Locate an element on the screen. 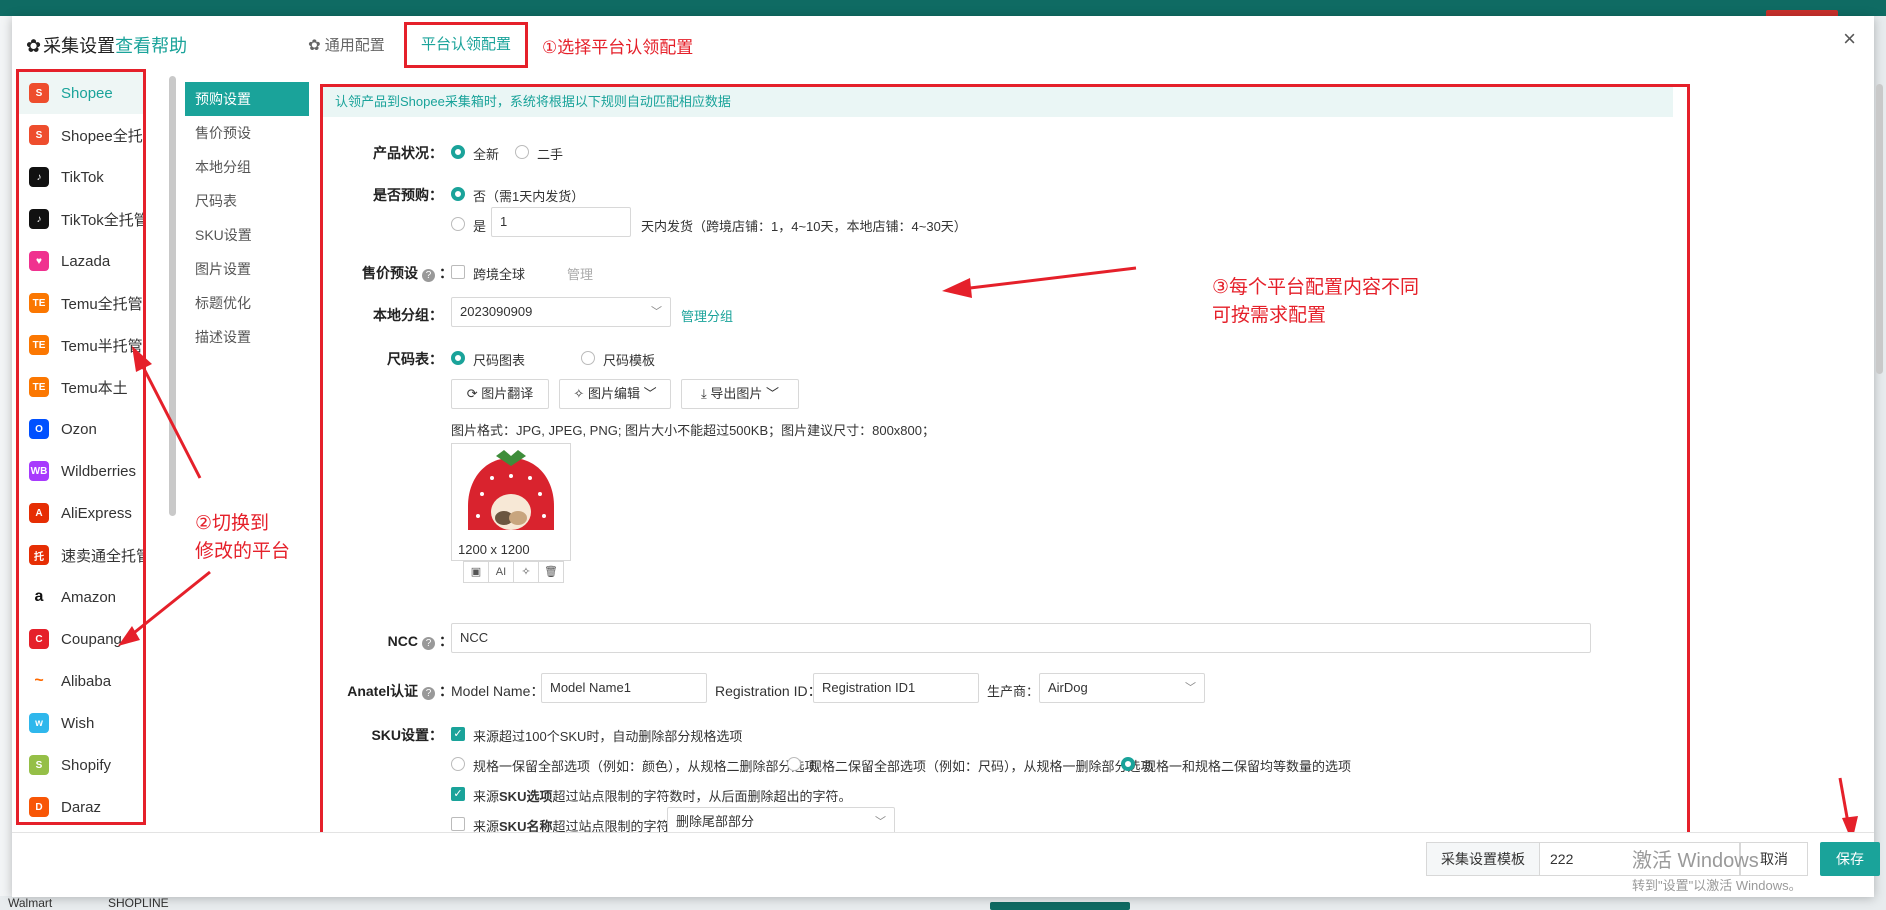  sku-rule-equal-label: 规格一和规格二保留均等数量的选项 is located at coordinates (1247, 766).